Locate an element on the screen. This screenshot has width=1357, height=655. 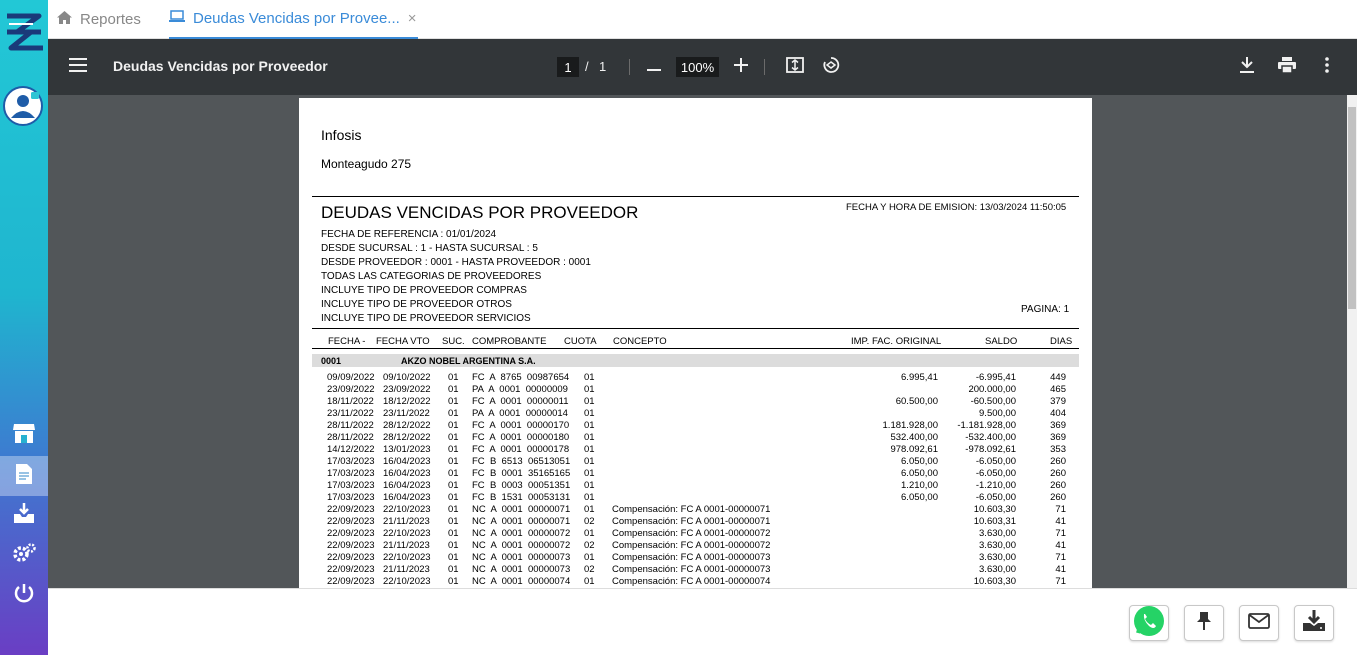
downloads-button is located at coordinates (24, 515).